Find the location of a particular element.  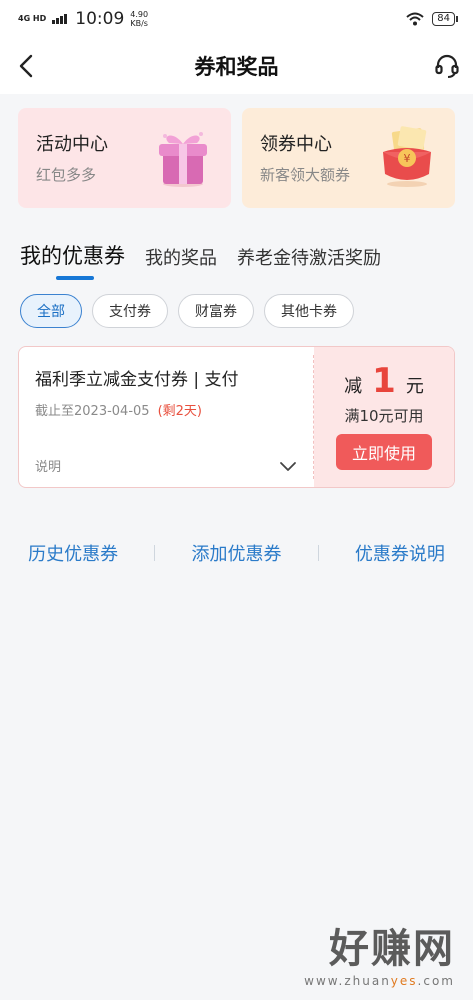

coupon-expiry: 截止至2023-04-05 is located at coordinates (92, 411).